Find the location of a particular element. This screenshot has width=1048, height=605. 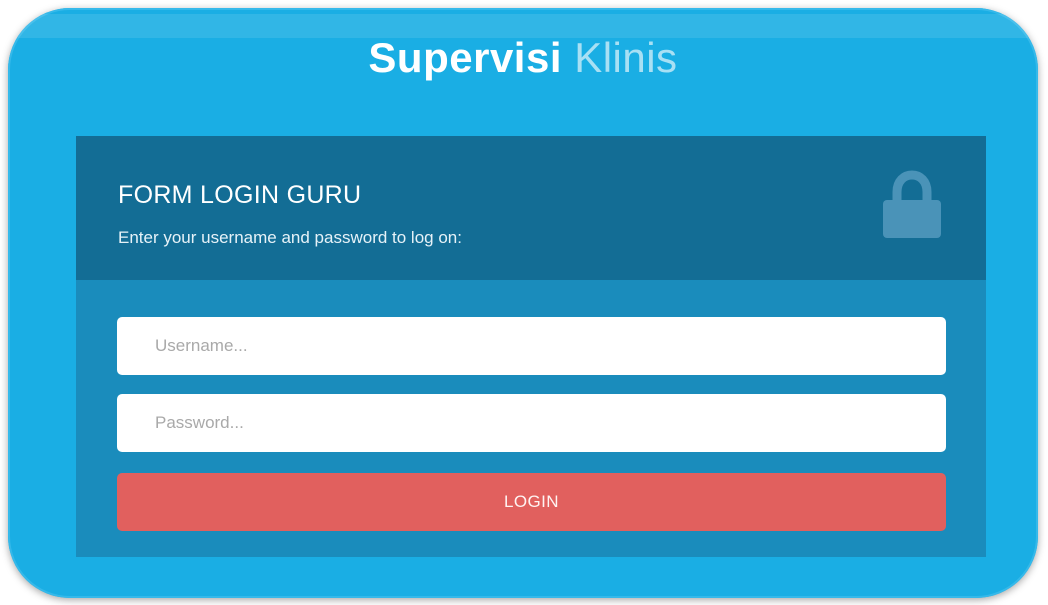

login-button: LOGIN is located at coordinates (531, 502).